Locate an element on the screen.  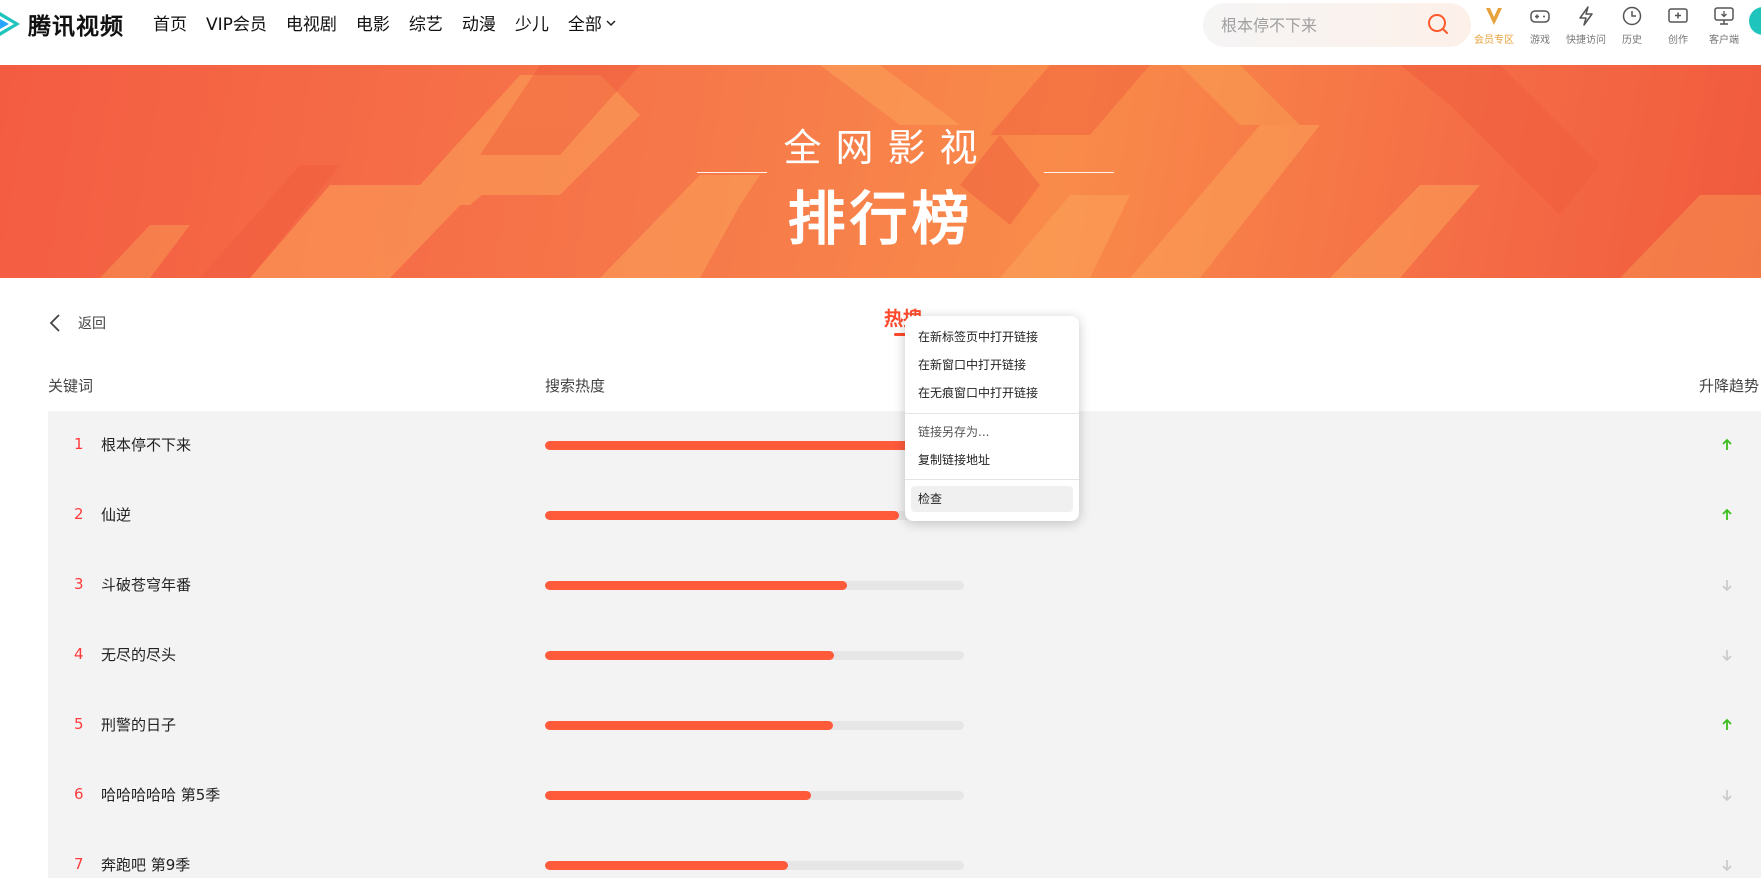
history-label: 历史 is located at coordinates (1632, 40).